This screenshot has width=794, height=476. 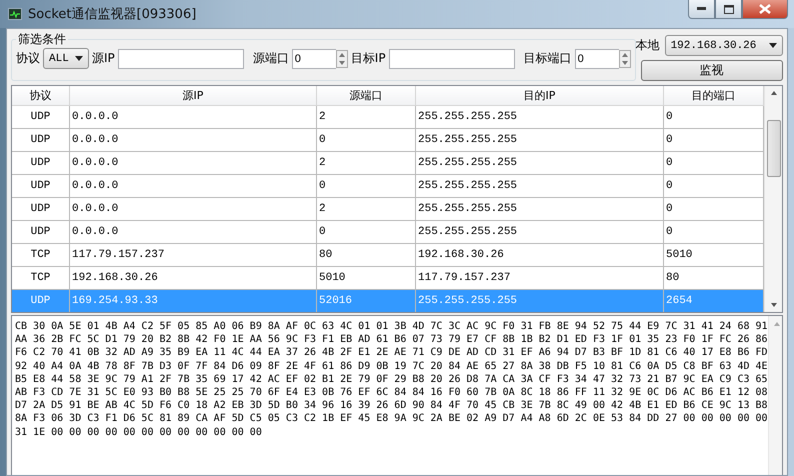 What do you see at coordinates (66, 58) in the screenshot?
I see `protocol-dropdown: ALL` at bounding box center [66, 58].